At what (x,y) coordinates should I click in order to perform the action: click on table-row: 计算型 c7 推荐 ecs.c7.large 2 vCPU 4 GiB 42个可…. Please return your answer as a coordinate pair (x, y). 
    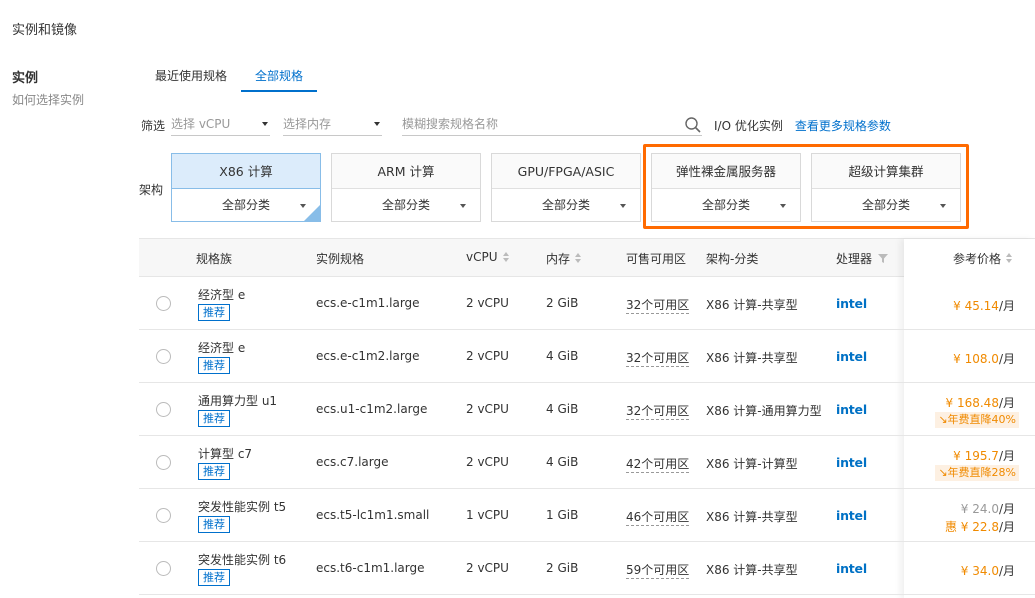
    Looking at the image, I should click on (587, 462).